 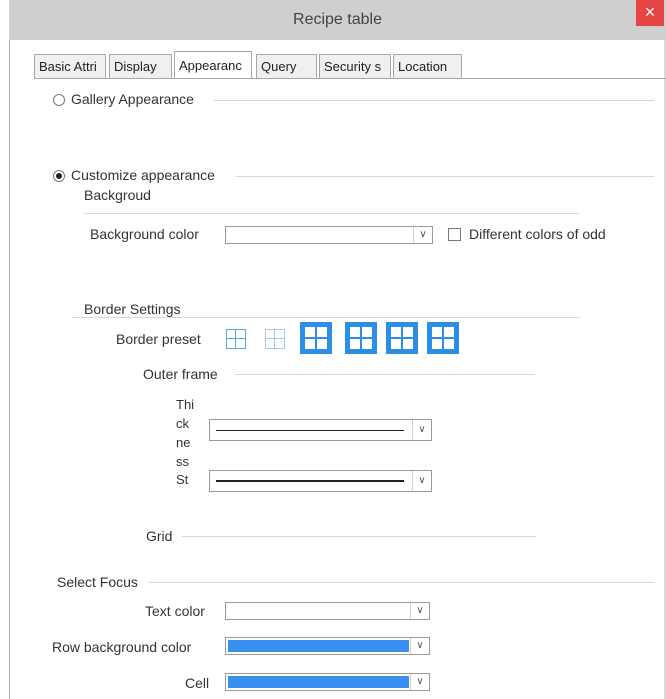 I want to click on background-color-dropdown: ∨, so click(x=329, y=235).